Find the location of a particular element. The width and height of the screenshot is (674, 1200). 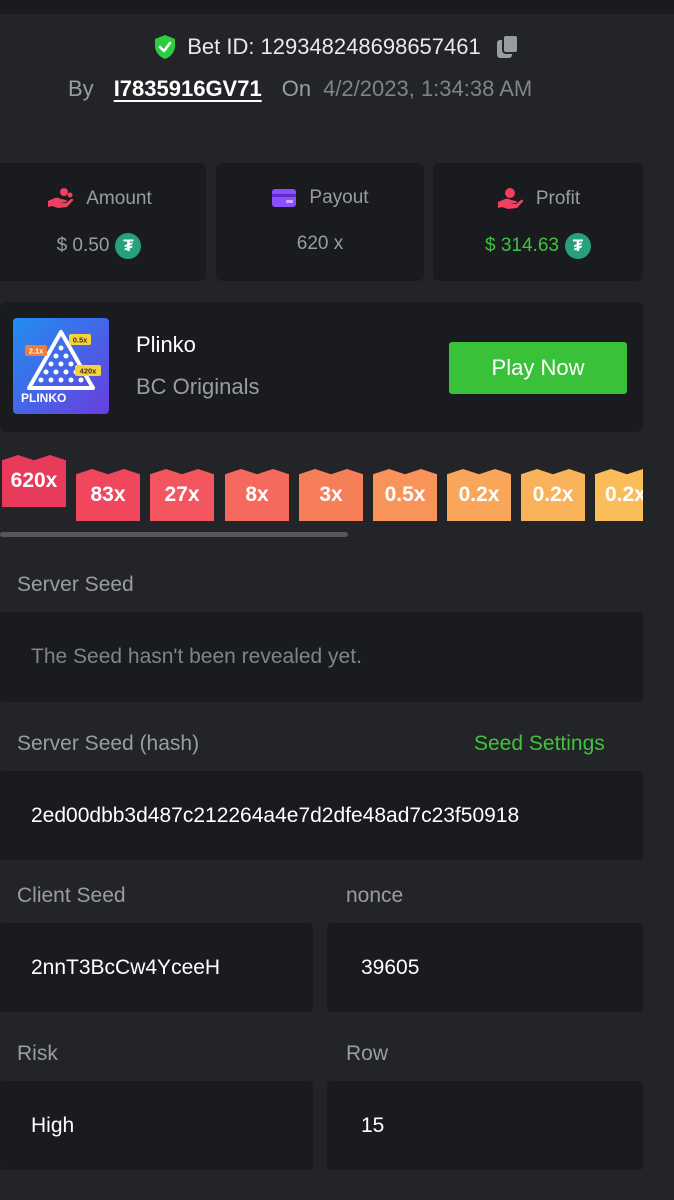

bet-id-label: Bet ID: is located at coordinates (221, 46).